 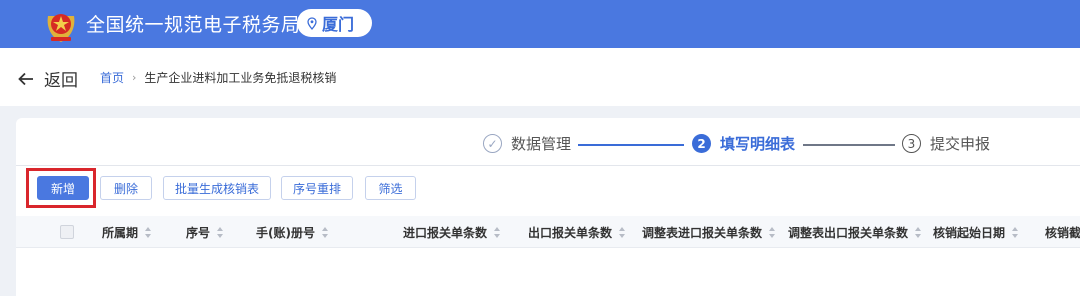 I want to click on select-all-checkbox, so click(x=67, y=232).